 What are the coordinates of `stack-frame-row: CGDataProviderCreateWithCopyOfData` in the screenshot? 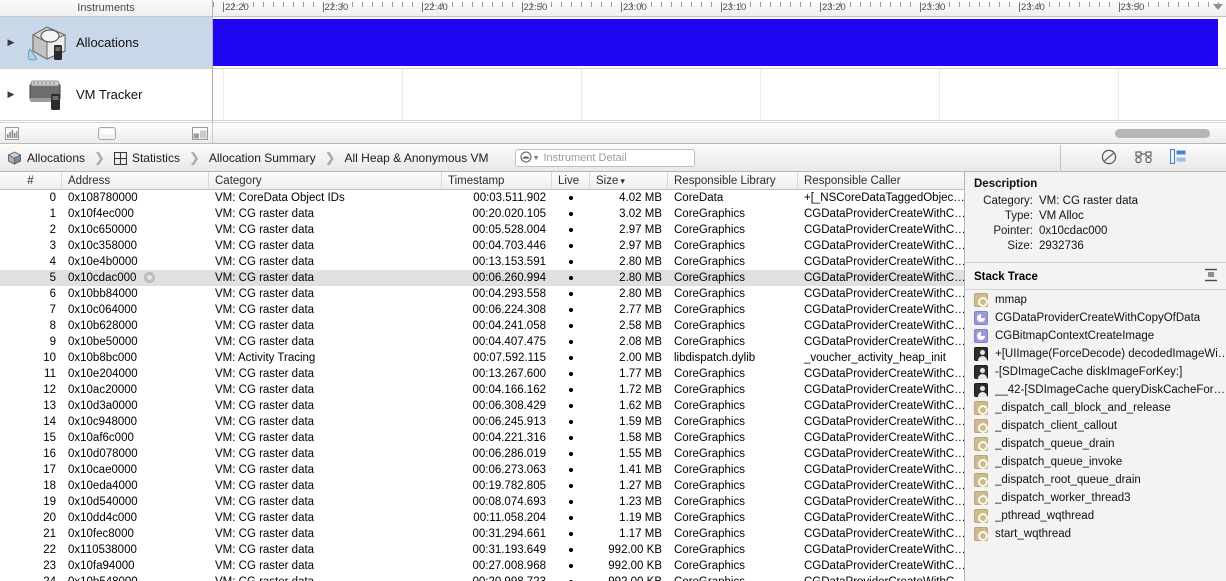 It's located at (1095, 318).